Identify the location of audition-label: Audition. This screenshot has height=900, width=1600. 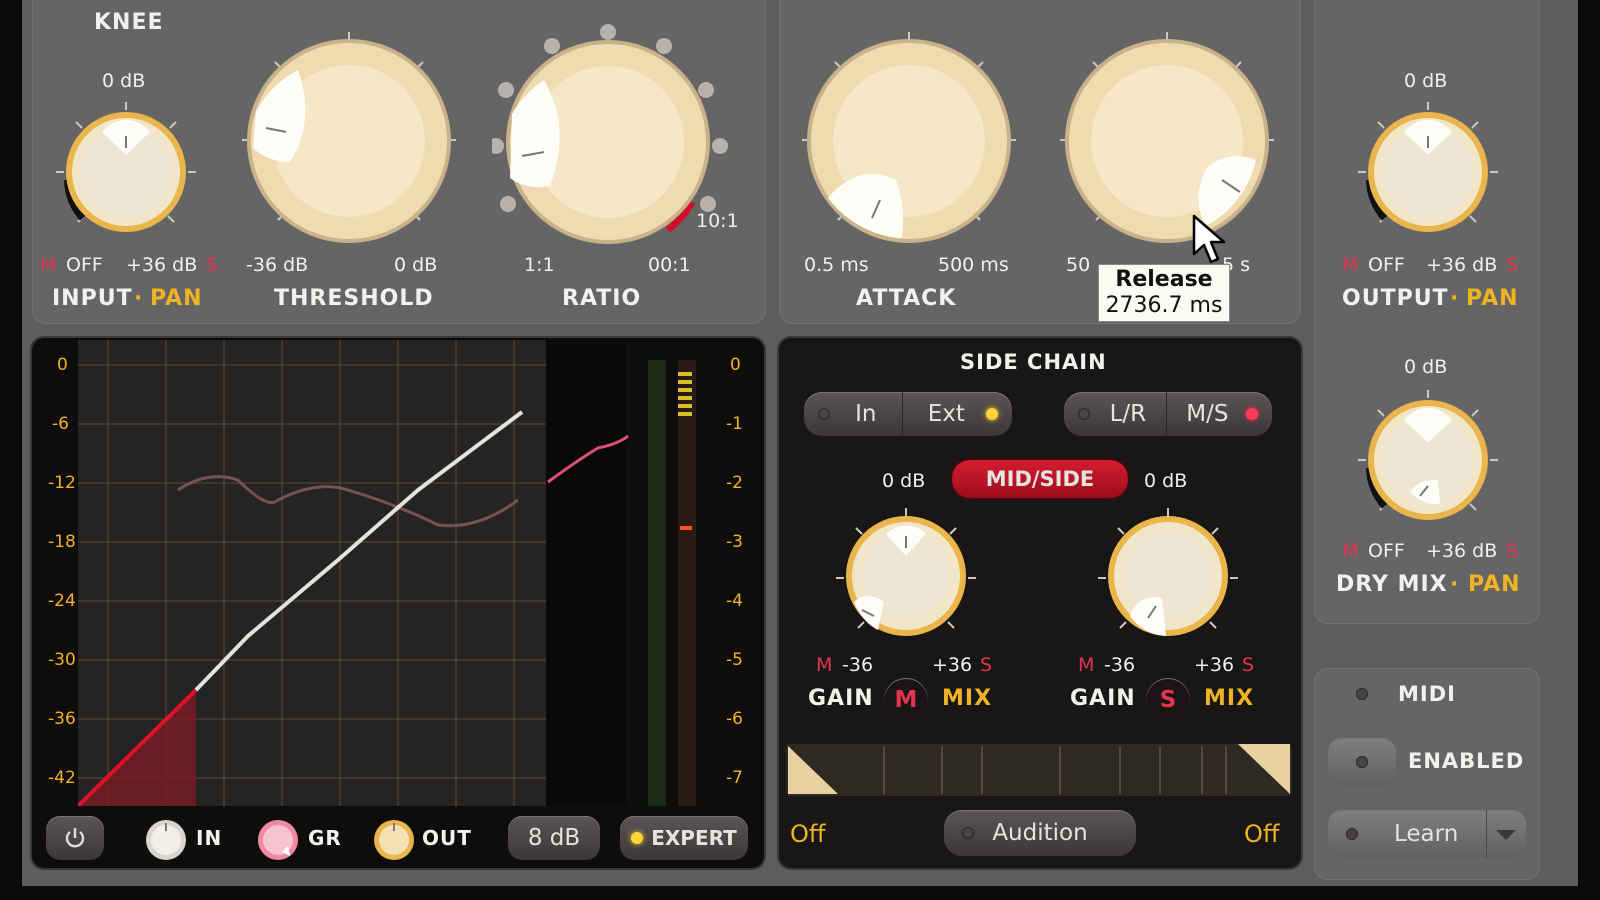
(1040, 833).